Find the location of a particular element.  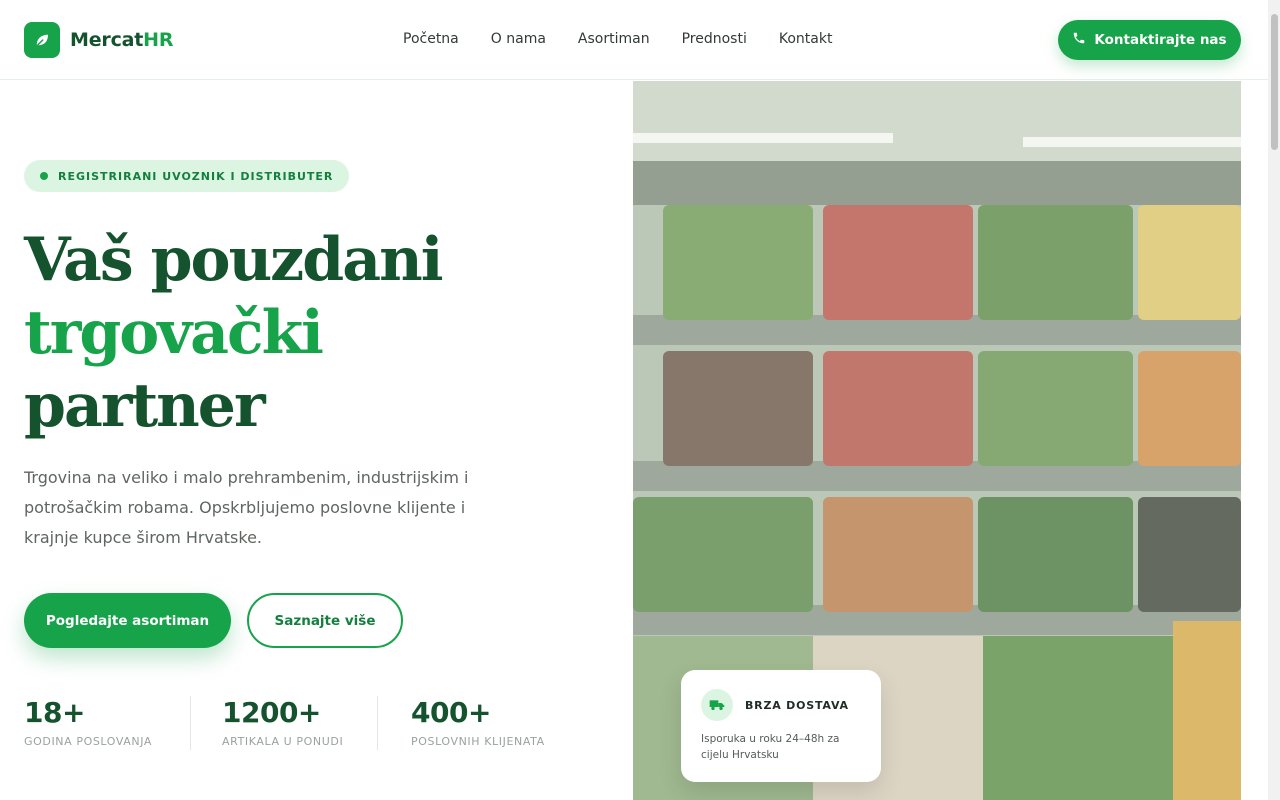

scrollbar-thumb is located at coordinates (1274, 82).